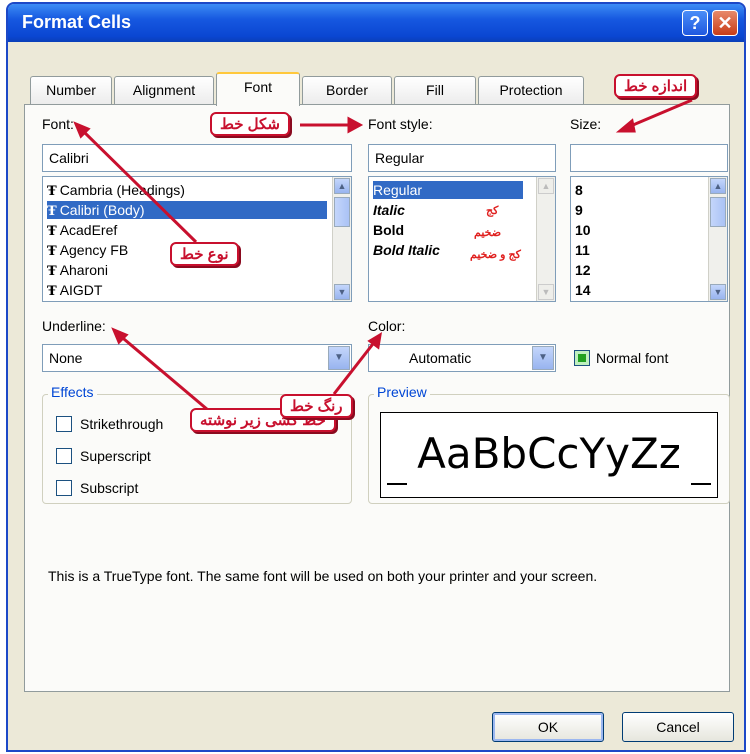 The height and width of the screenshot is (754, 750). I want to click on list-item: Italic, so click(389, 210).